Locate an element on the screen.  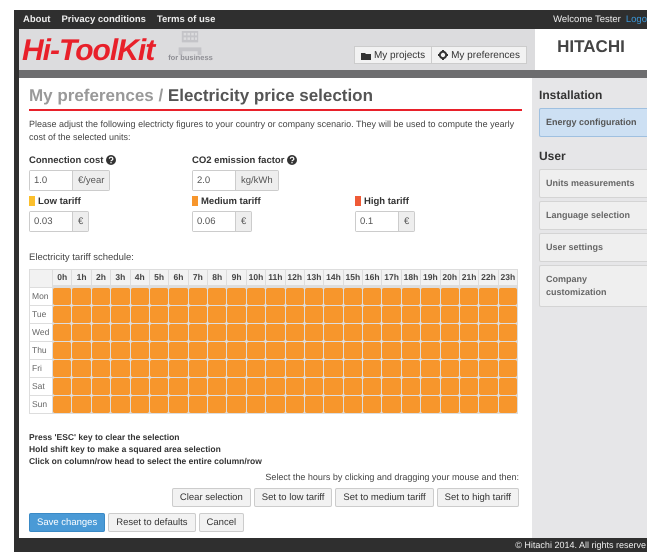
tariff-button: Set to low tariff is located at coordinates (293, 497).